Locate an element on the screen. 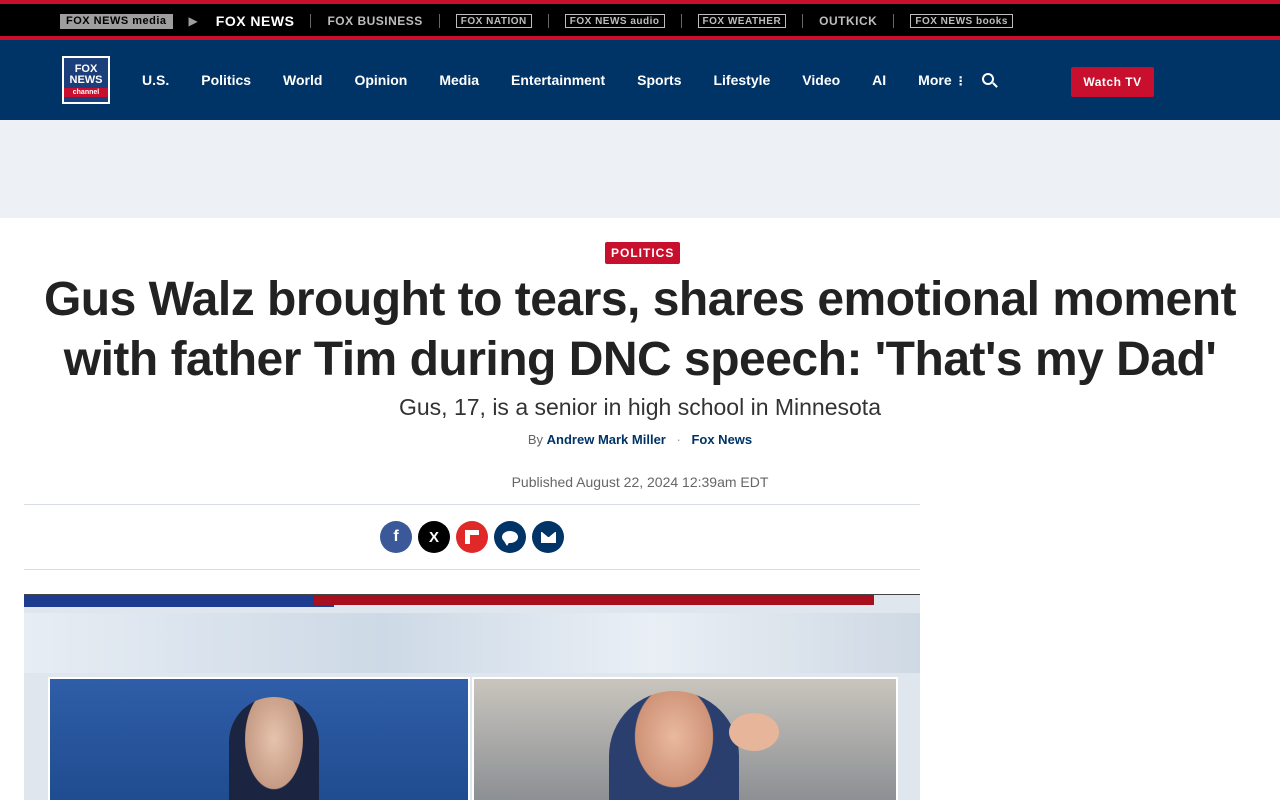 The width and height of the screenshot is (1280, 800). byline-prefix: By is located at coordinates (535, 439).